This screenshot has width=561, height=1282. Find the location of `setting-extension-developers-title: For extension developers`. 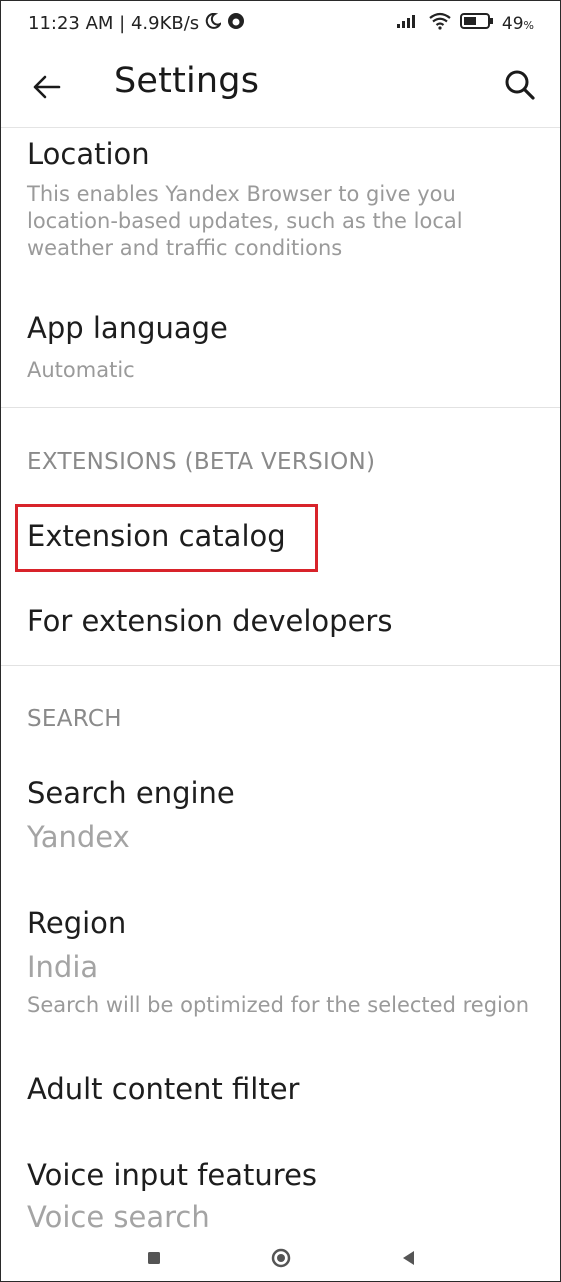

setting-extension-developers-title: For extension developers is located at coordinates (210, 621).